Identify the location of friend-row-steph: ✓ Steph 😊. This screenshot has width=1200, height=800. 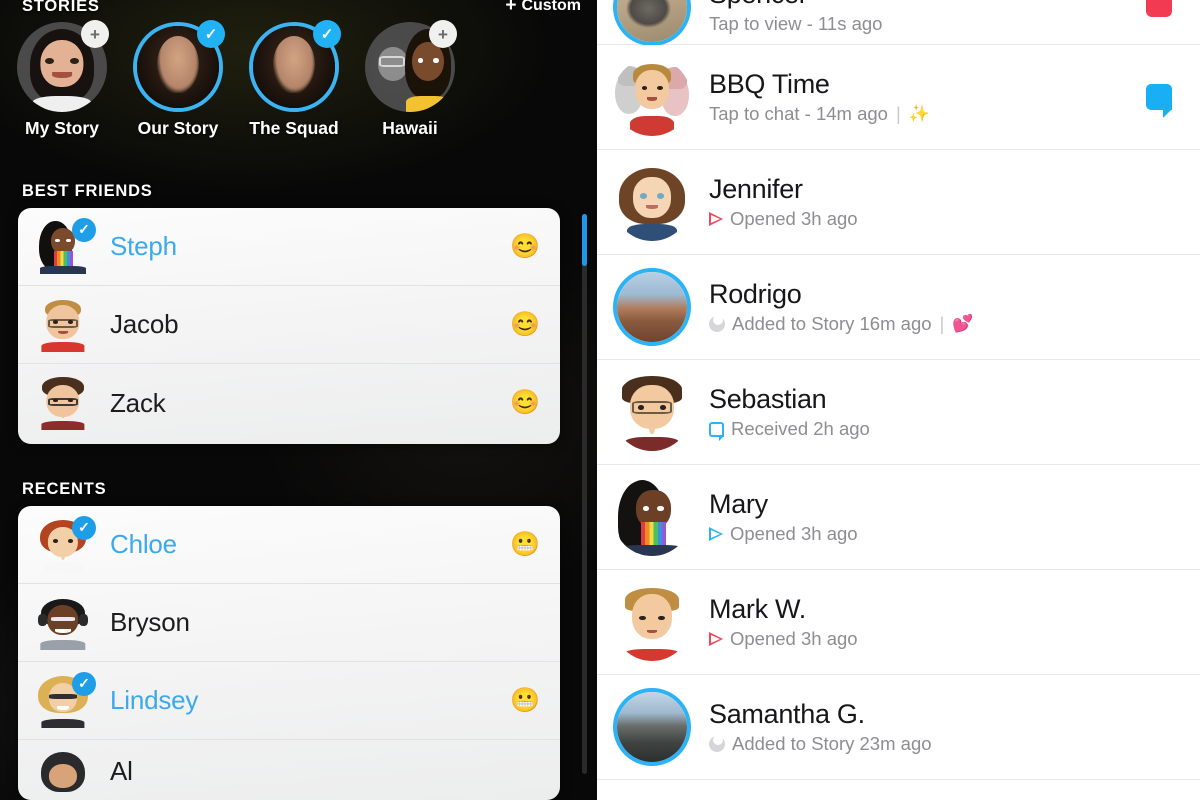
(289, 247).